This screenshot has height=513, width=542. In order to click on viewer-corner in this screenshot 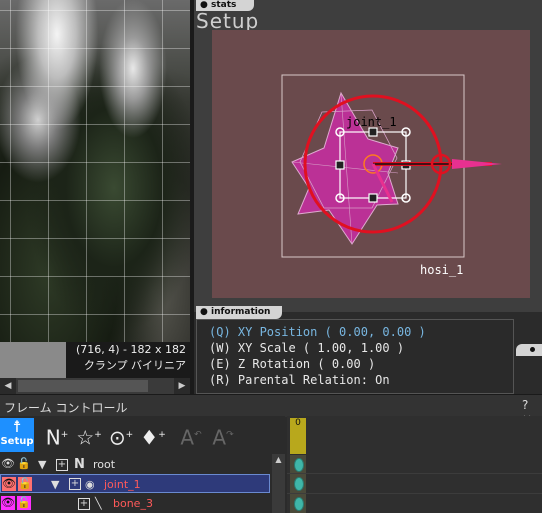, I will do `click(33, 360)`.